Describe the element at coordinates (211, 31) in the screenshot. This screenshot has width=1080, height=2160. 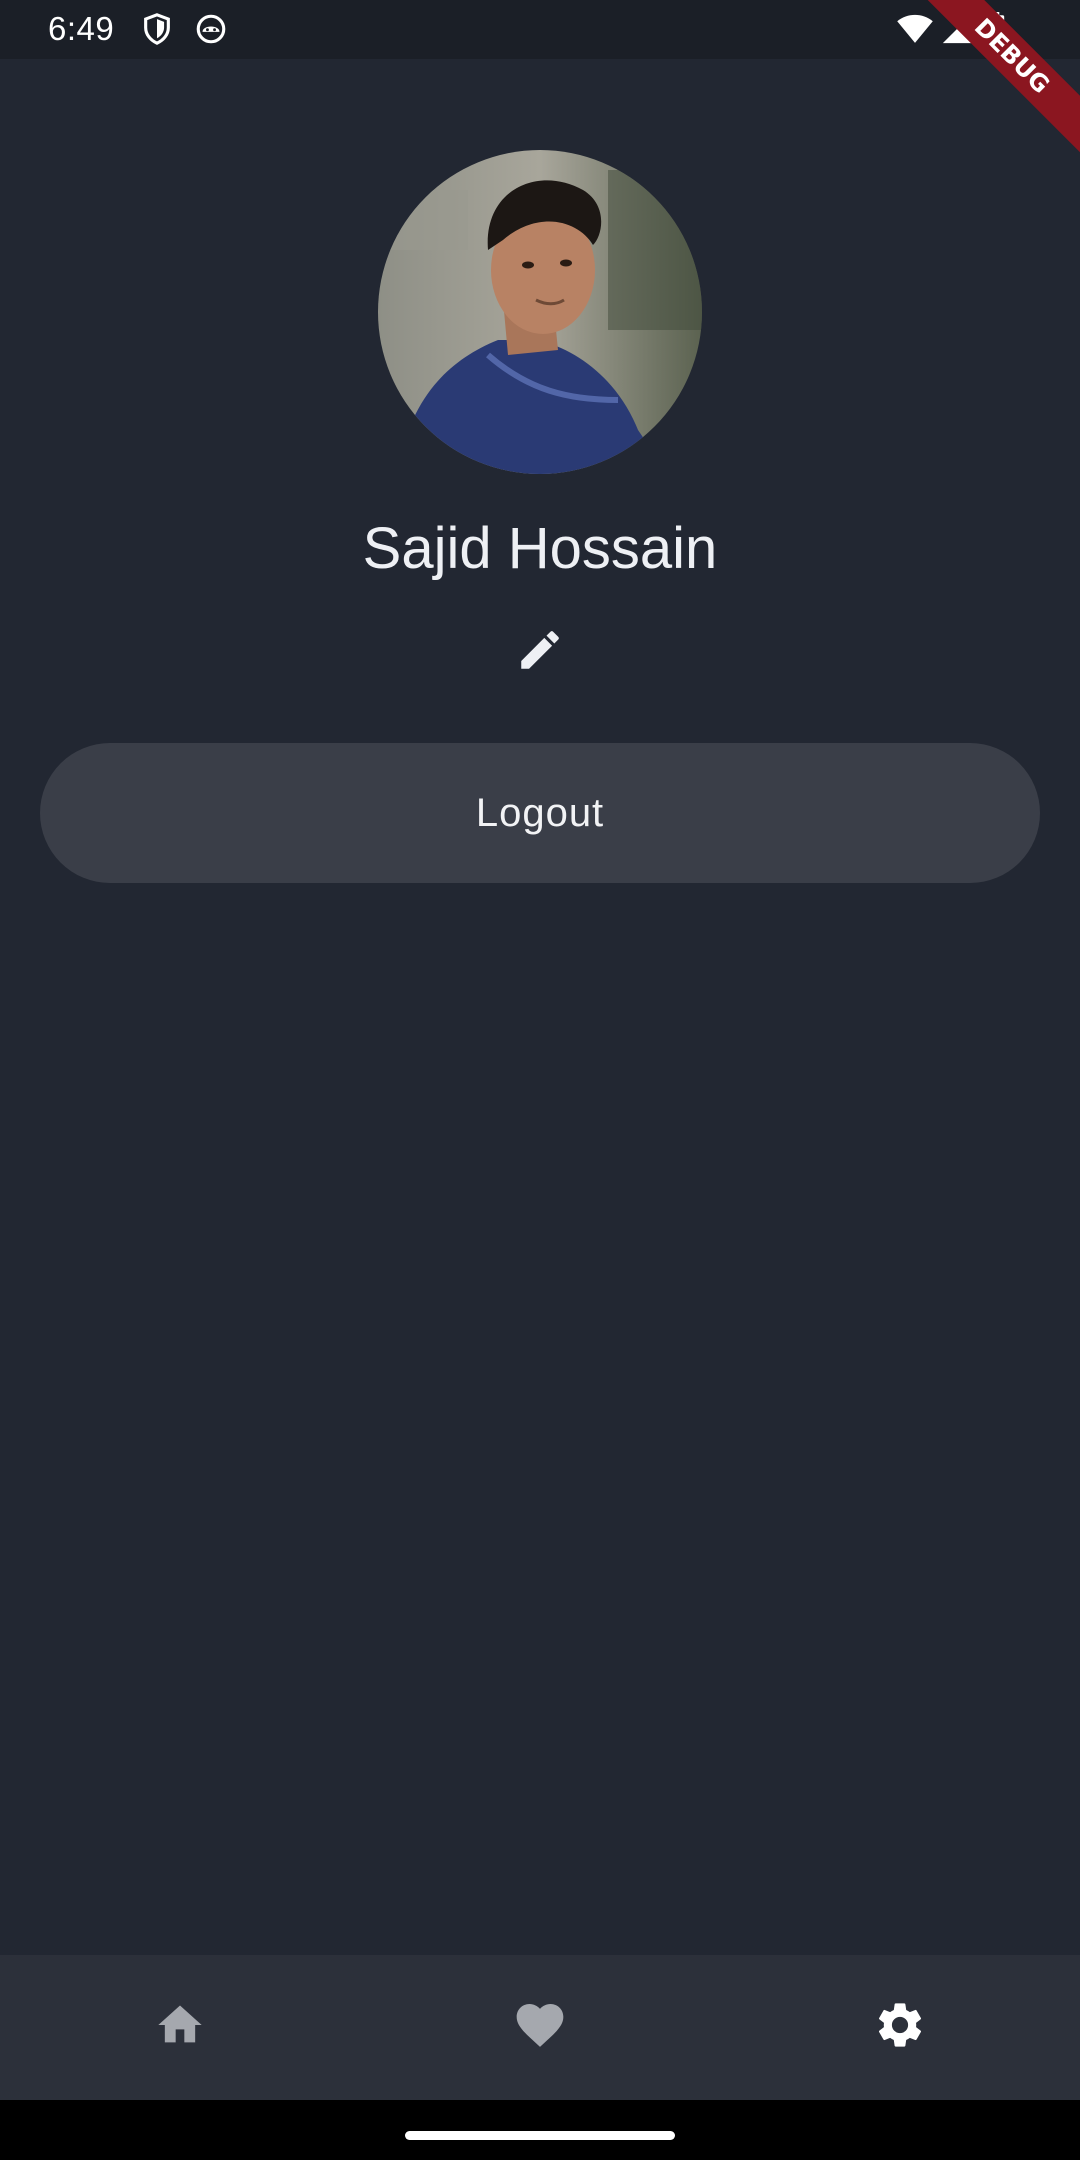
I see `android-face-icon` at that location.